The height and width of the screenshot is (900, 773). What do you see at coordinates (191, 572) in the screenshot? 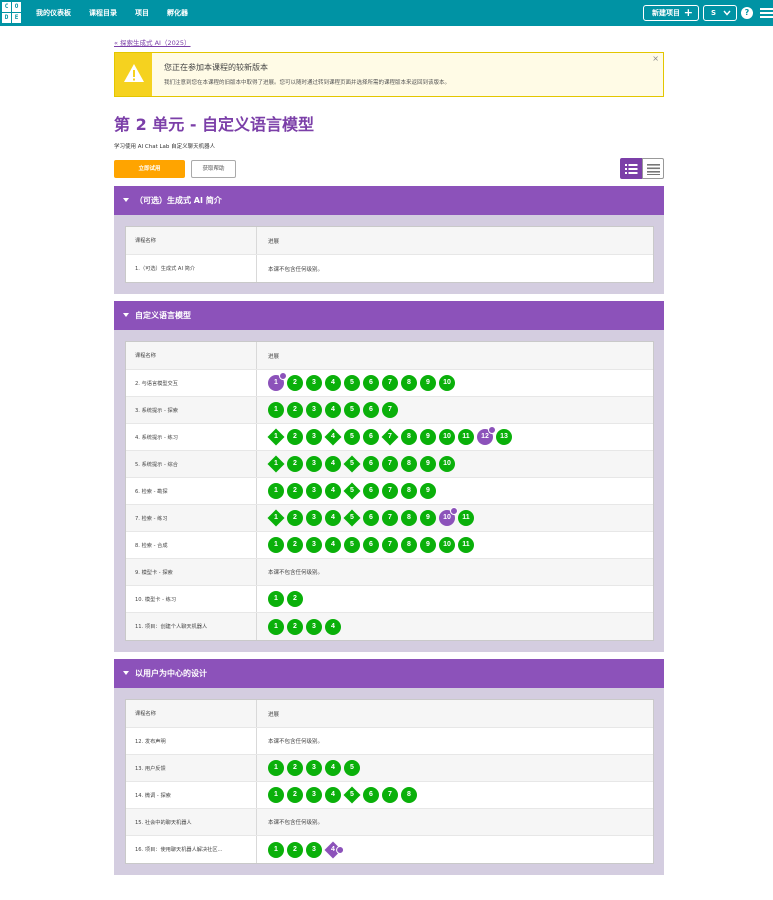
I see `lesson-name: 9. 模型卡 - 探索` at bounding box center [191, 572].